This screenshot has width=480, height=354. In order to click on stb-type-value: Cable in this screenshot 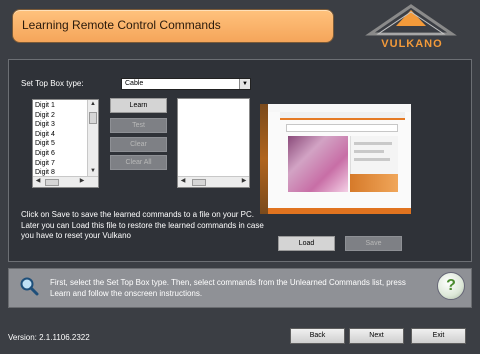, I will do `click(134, 83)`.